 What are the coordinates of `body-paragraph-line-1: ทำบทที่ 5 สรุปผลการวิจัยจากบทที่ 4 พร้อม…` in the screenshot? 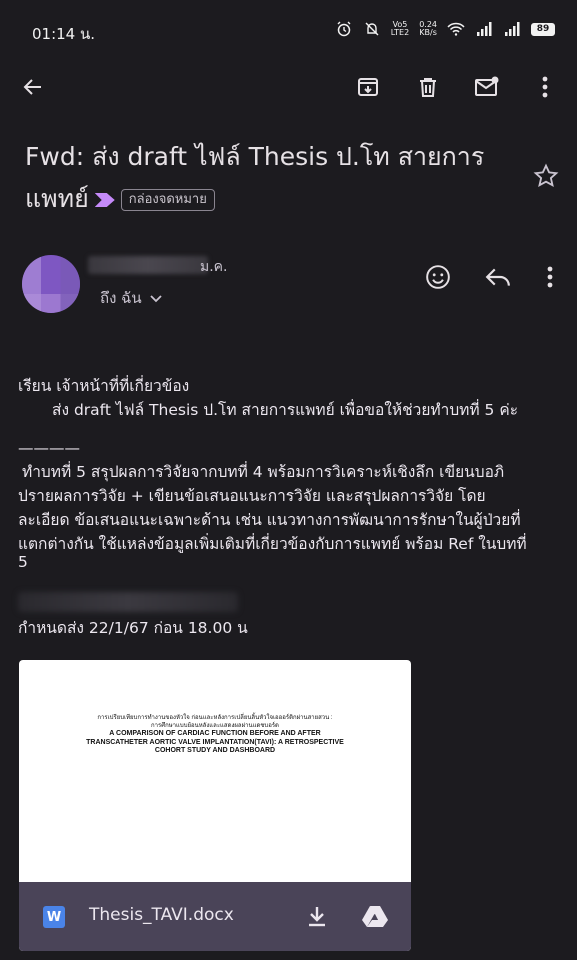 It's located at (263, 472).